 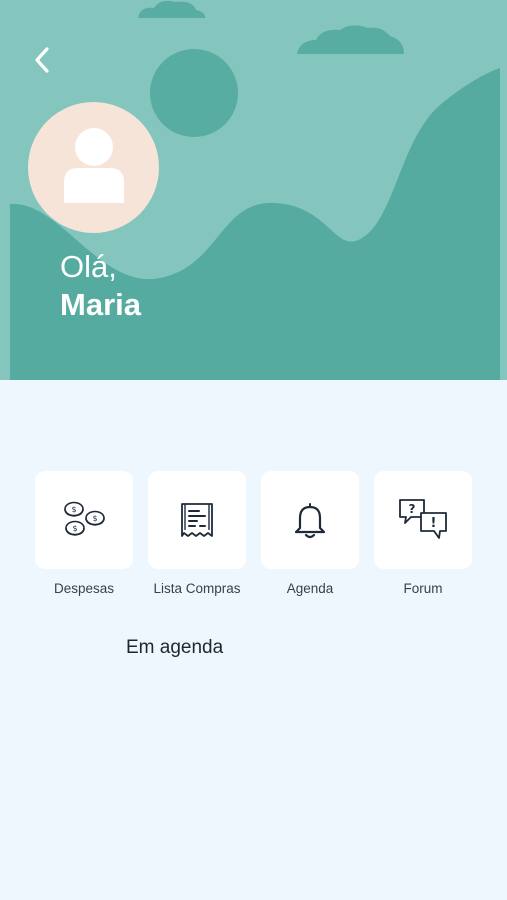 I want to click on menu-label-forum: Forum, so click(x=423, y=588).